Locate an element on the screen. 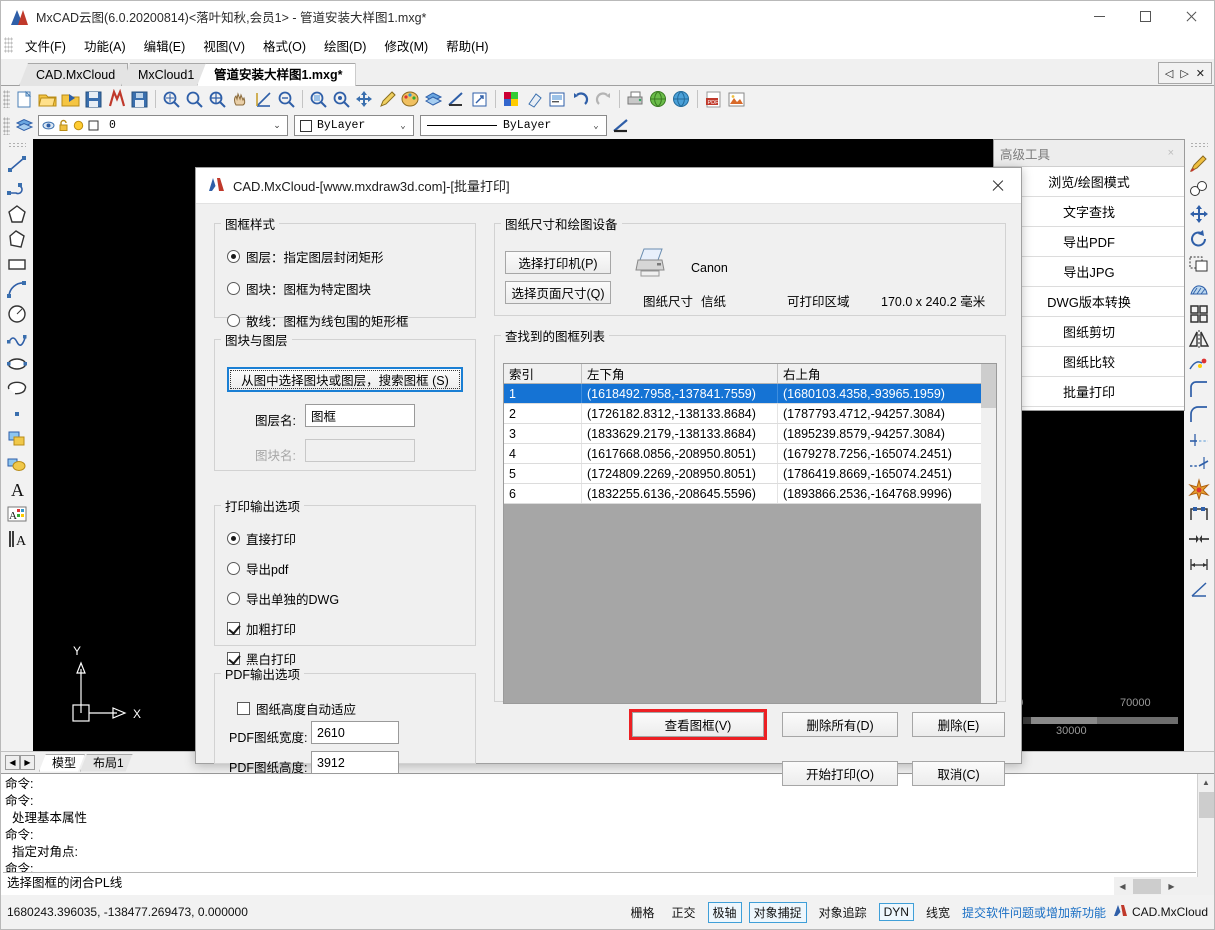  layer-on-icon is located at coordinates (48, 125).